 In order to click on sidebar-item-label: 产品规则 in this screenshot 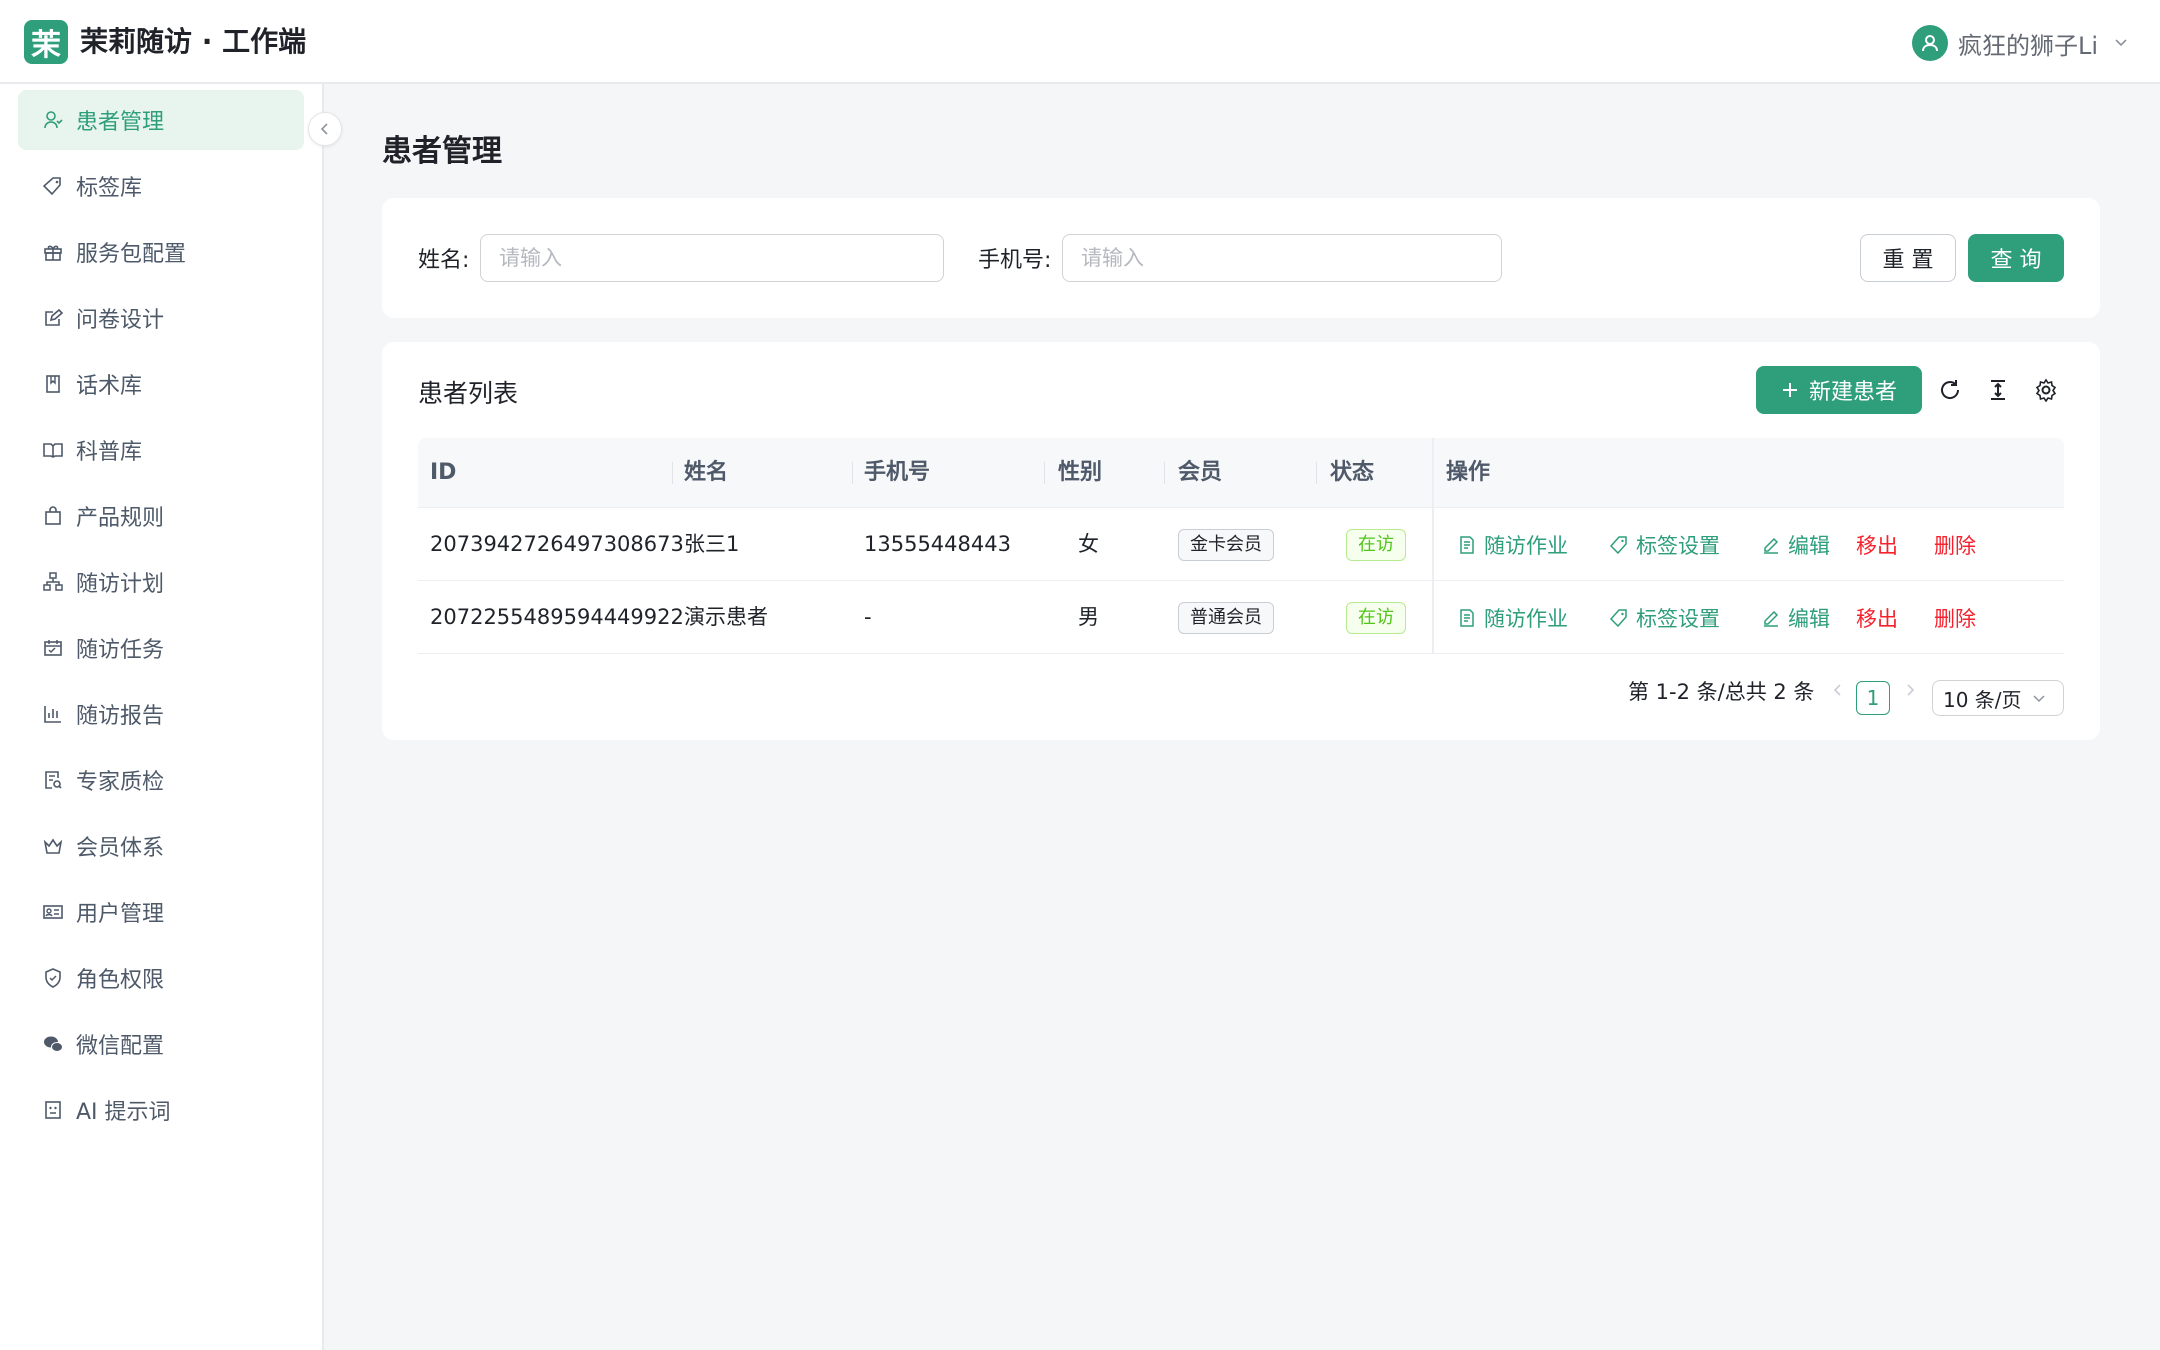, I will do `click(120, 518)`.